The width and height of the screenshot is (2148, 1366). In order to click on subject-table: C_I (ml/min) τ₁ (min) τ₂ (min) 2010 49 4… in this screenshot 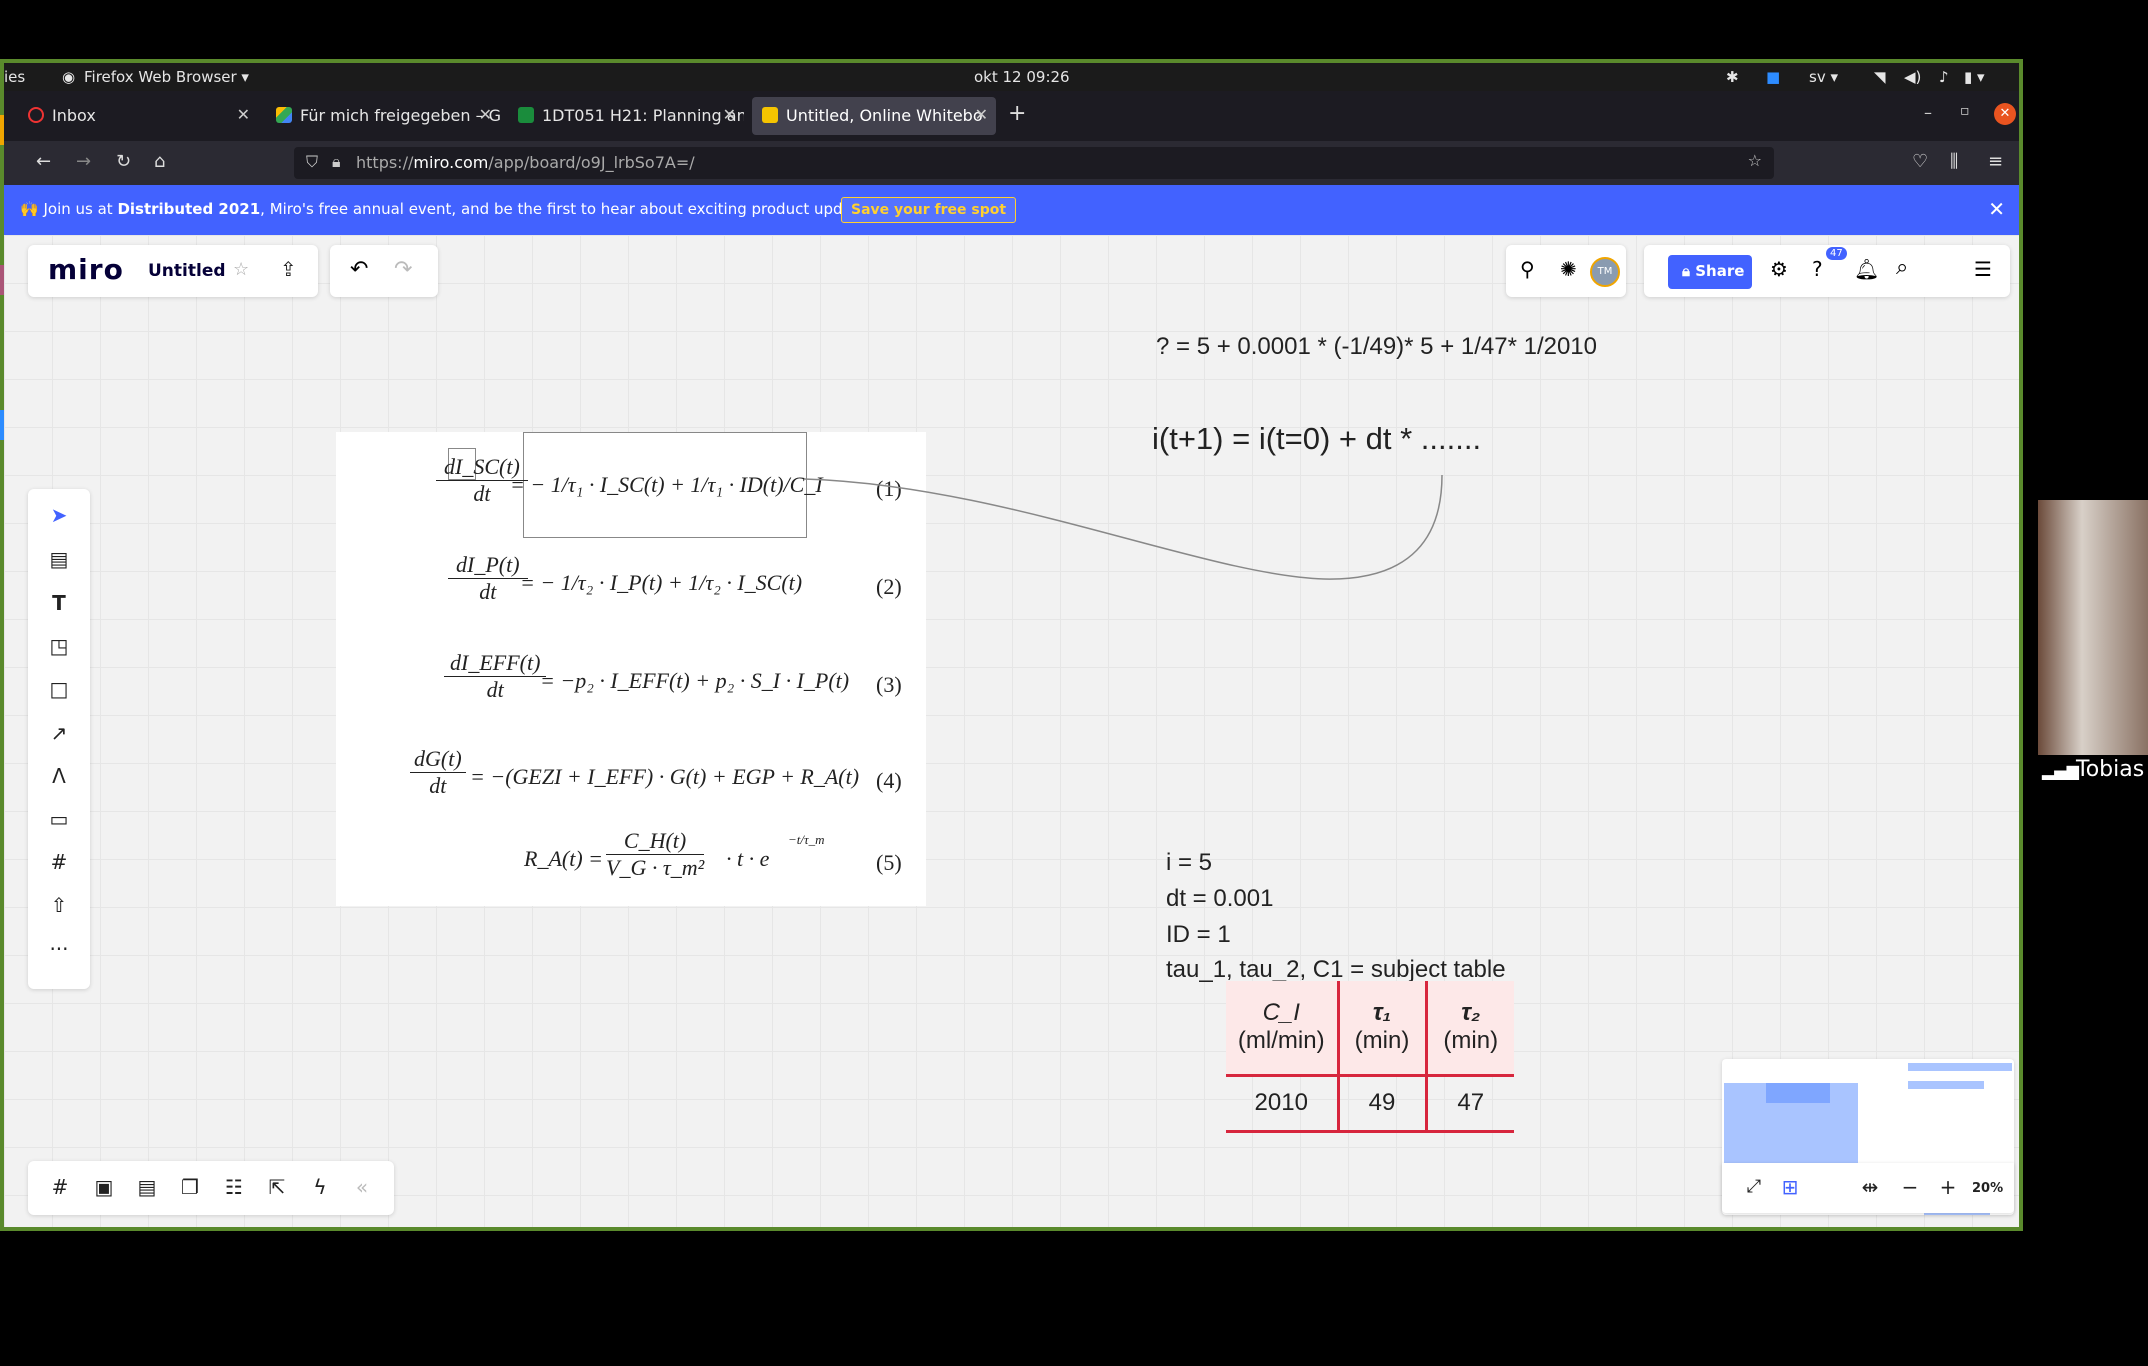, I will do `click(1370, 1057)`.